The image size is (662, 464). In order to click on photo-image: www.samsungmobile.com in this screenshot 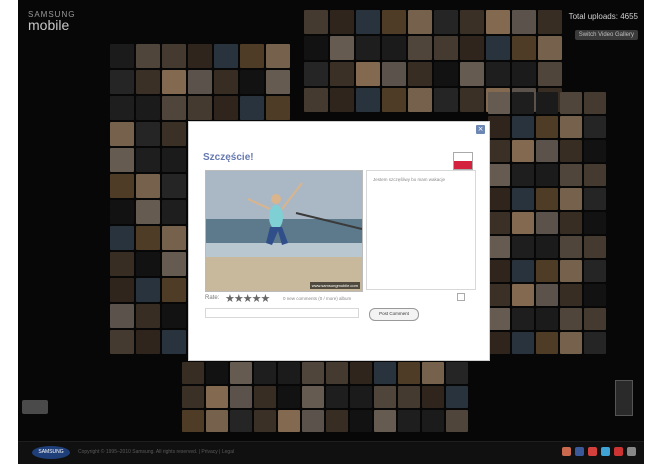, I will do `click(284, 231)`.